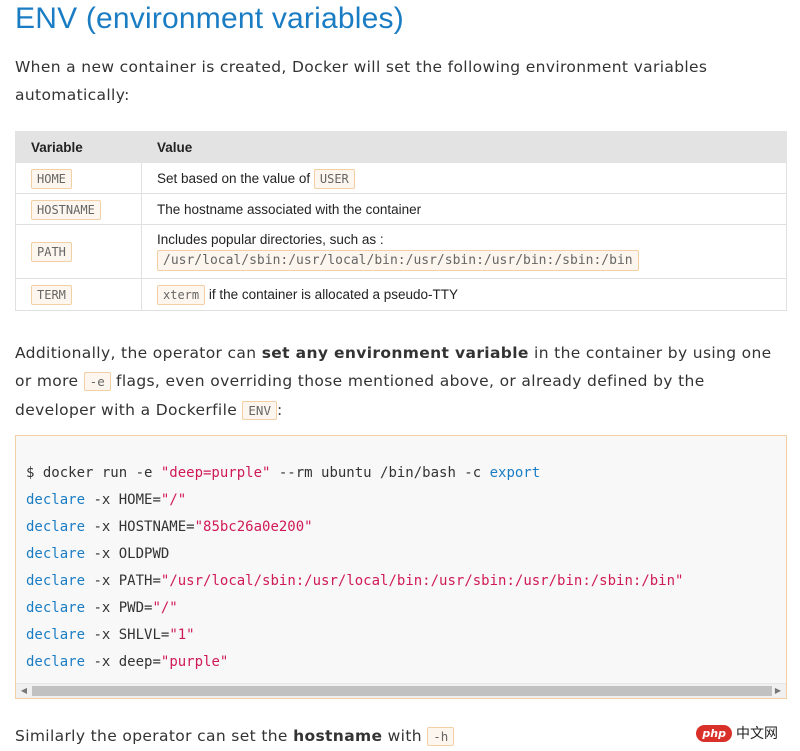  I want to click on cmd-string: "deep=purple", so click(215, 473).